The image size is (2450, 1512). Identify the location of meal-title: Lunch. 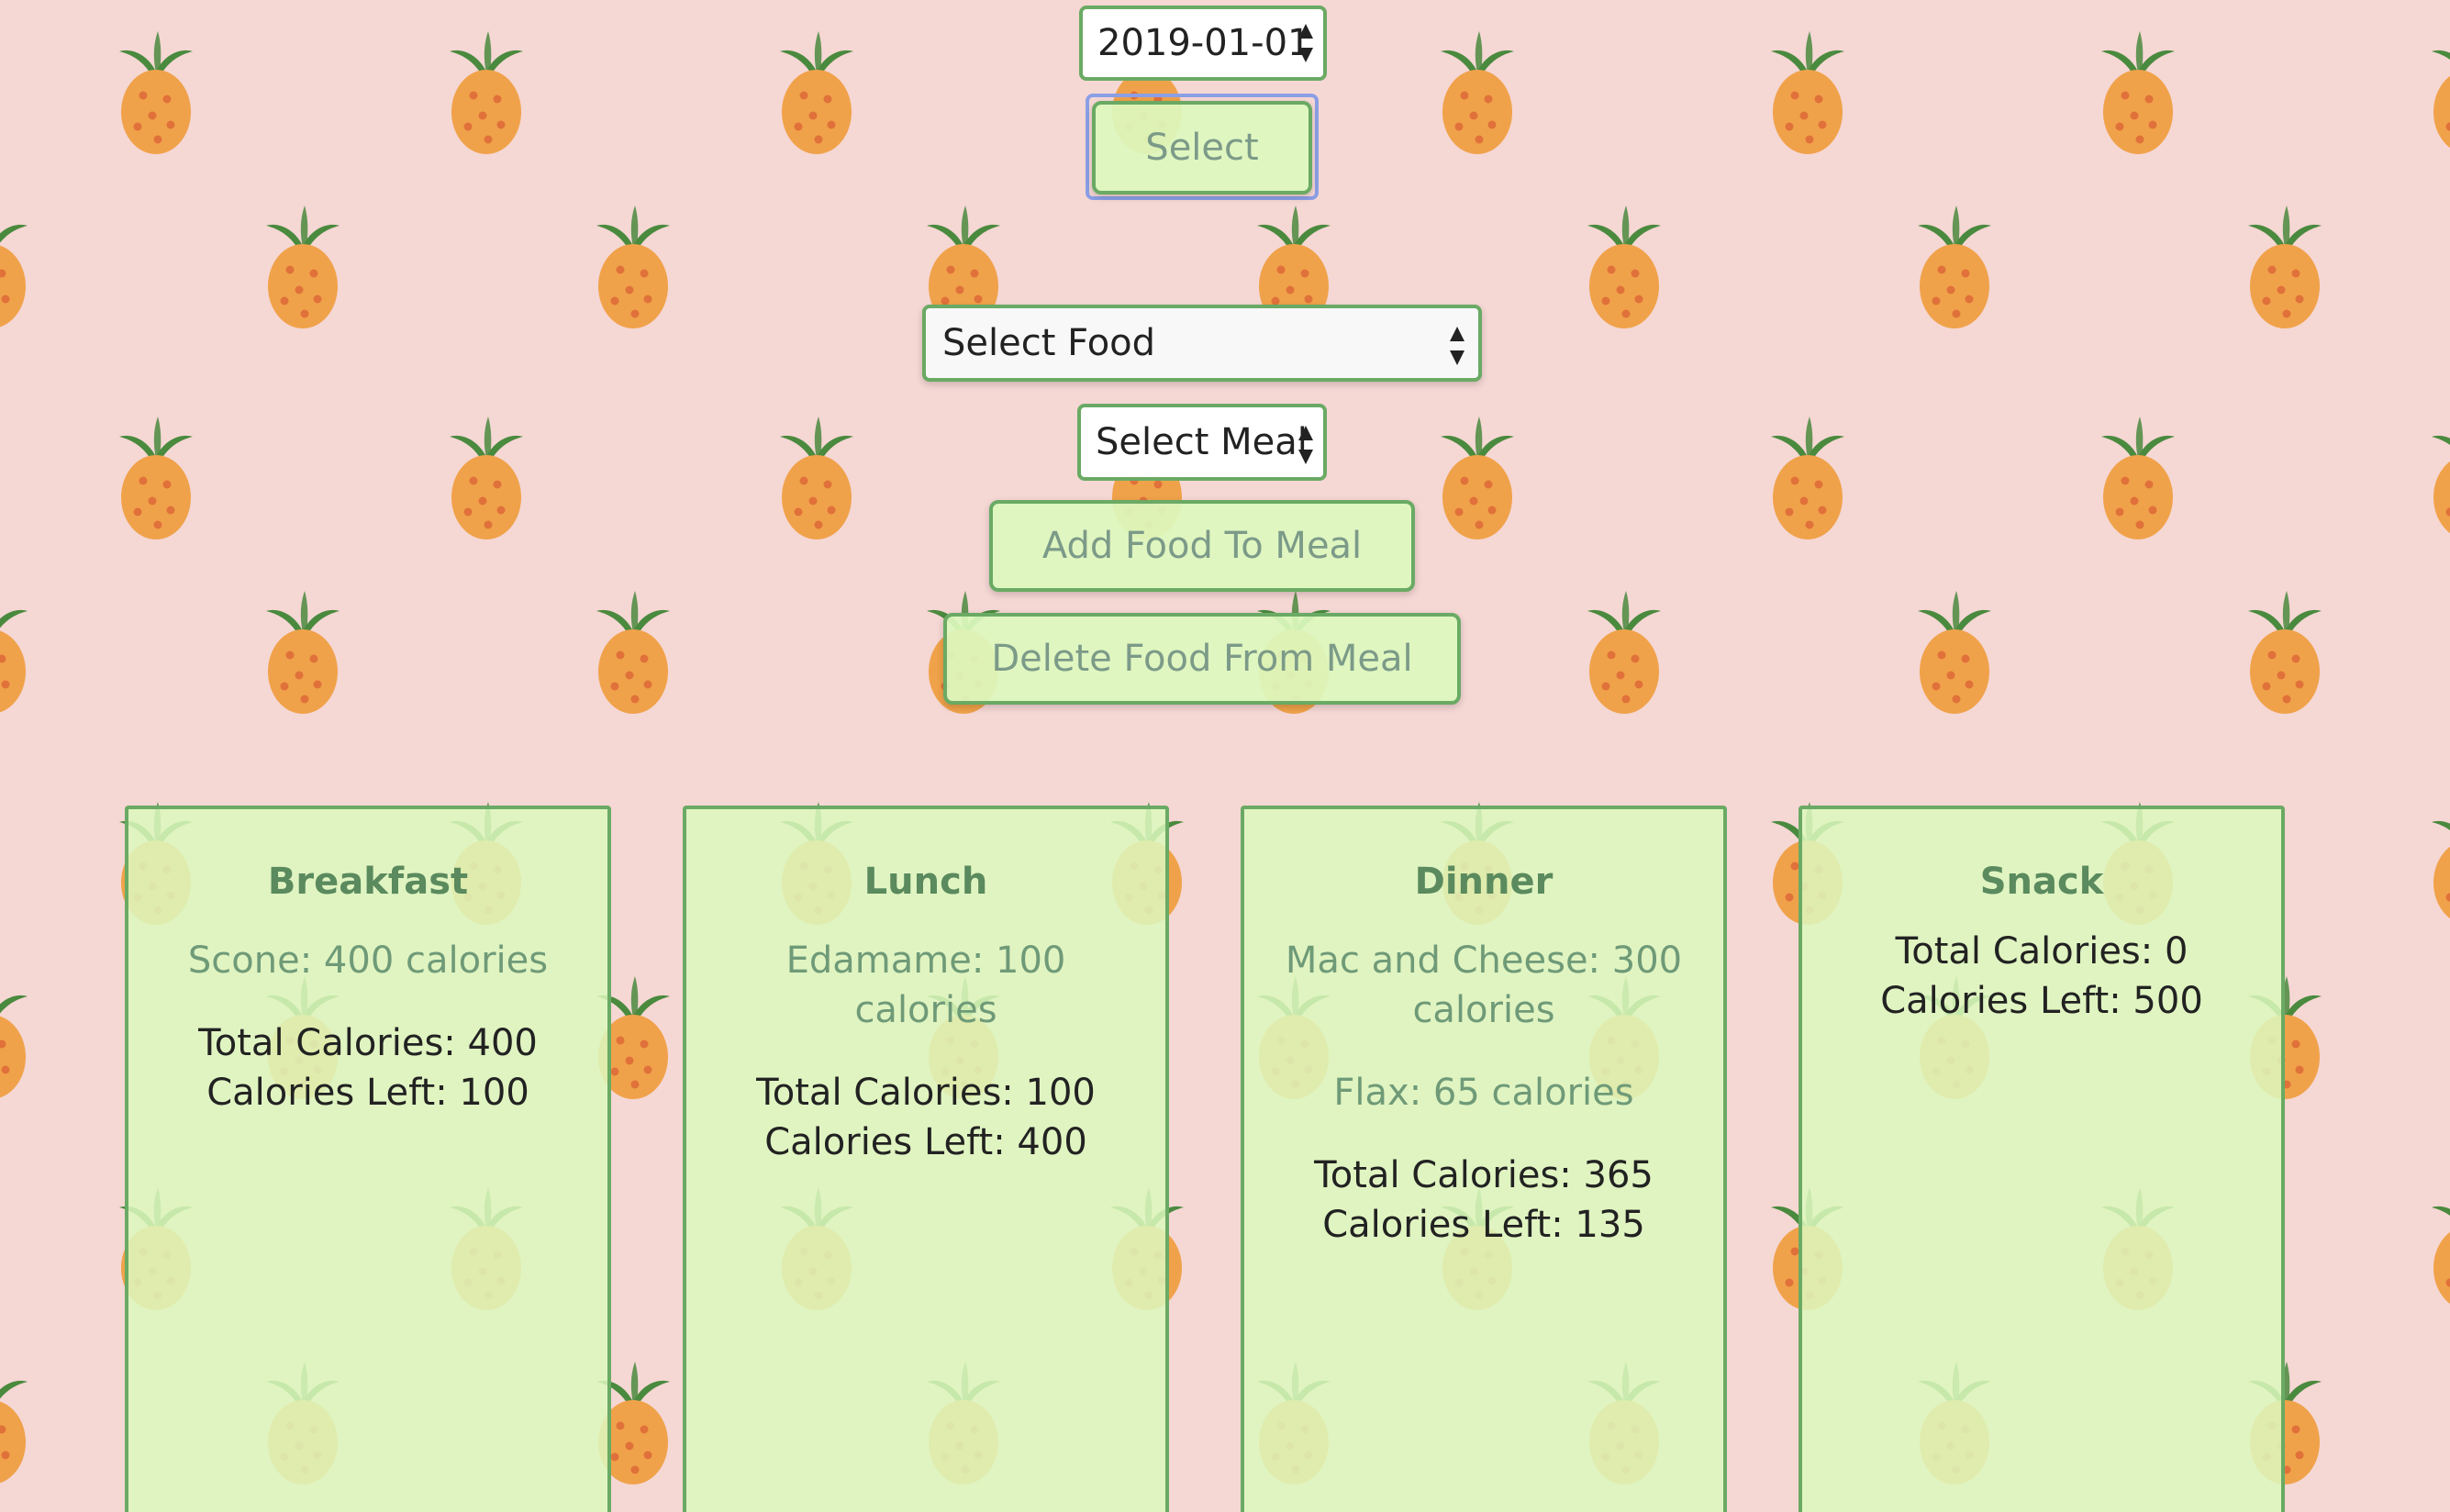
(925, 882).